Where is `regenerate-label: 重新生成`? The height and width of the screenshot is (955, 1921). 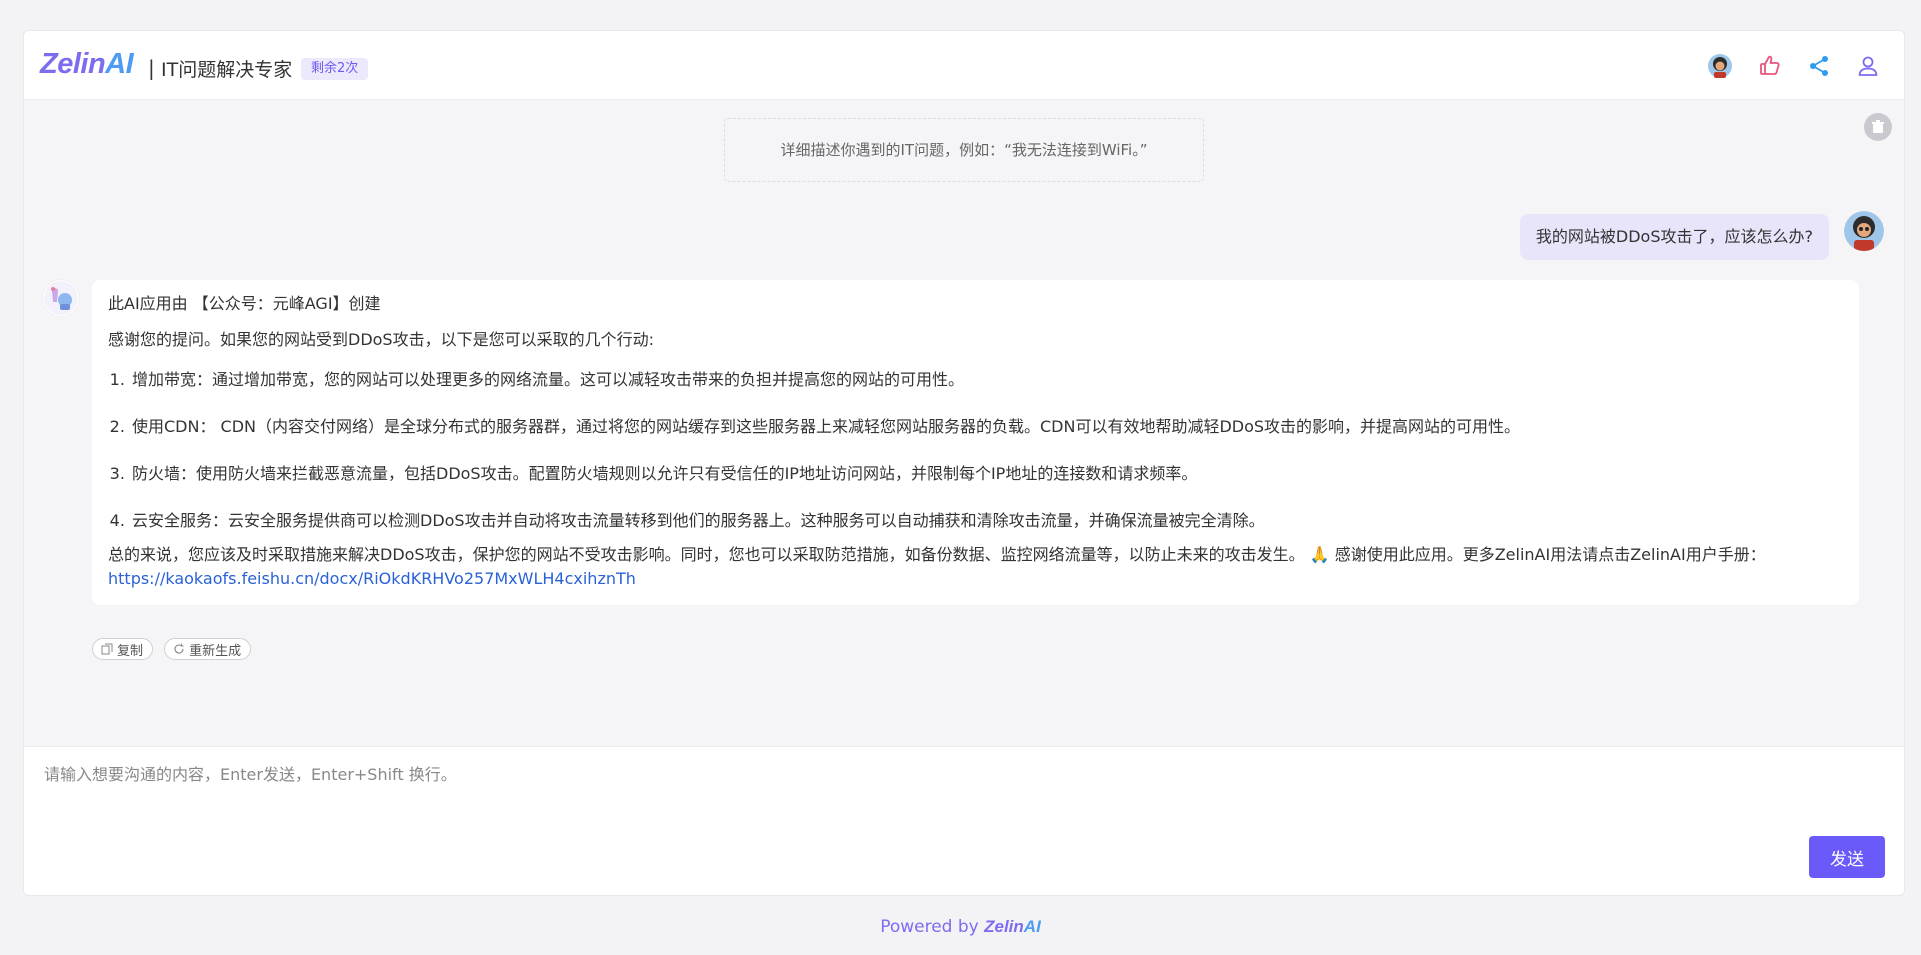
regenerate-label: 重新生成 is located at coordinates (215, 651).